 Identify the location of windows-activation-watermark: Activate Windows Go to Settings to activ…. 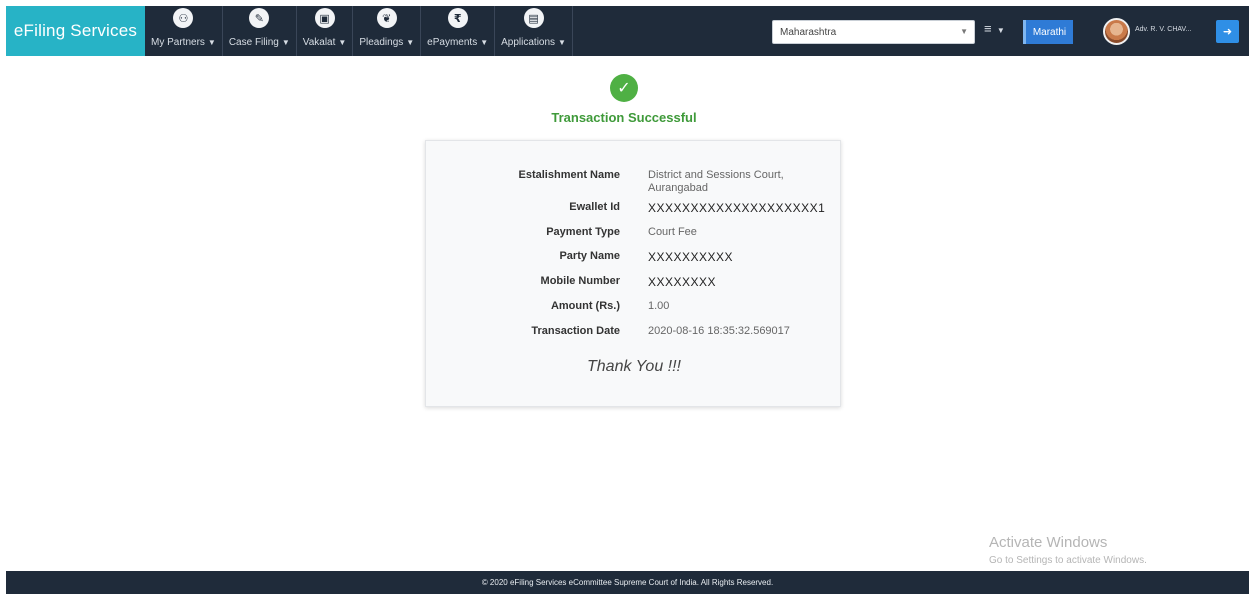
(1068, 550).